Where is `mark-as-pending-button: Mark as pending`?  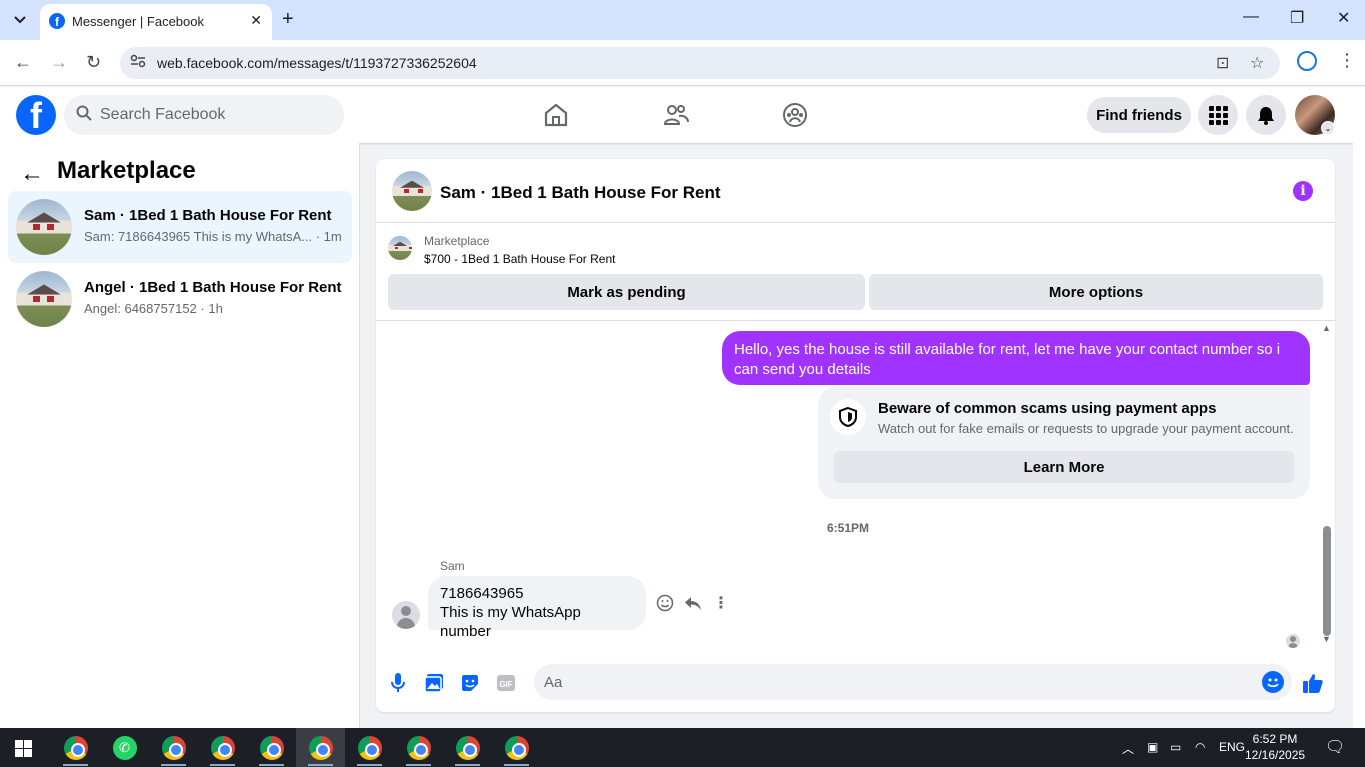
mark-as-pending-button: Mark as pending is located at coordinates (626, 292).